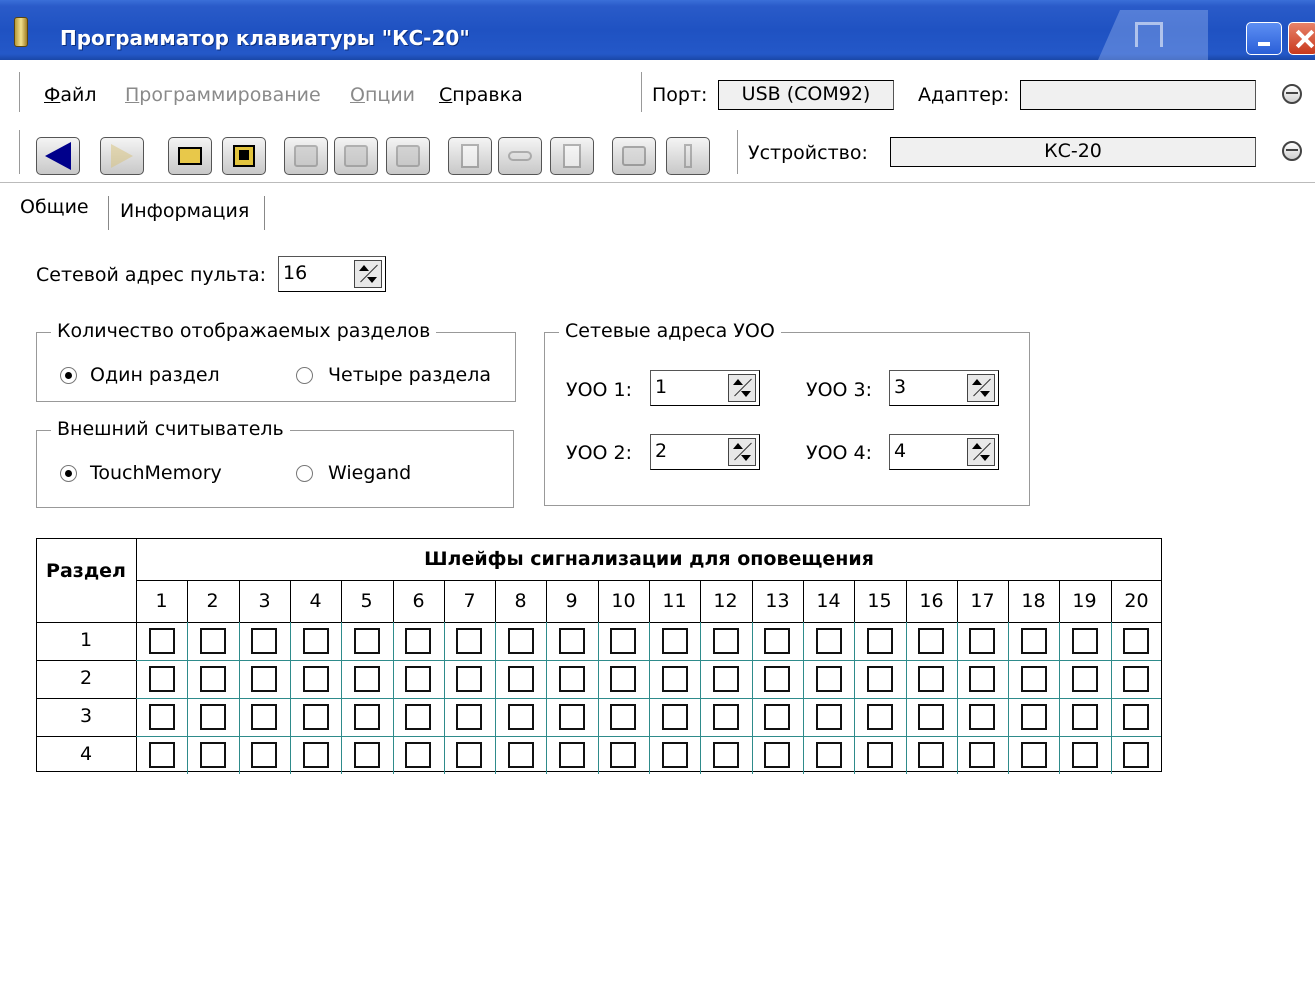 This screenshot has width=1315, height=1005. Describe the element at coordinates (70, 95) in the screenshot. I see `menu-file: Файл` at that location.